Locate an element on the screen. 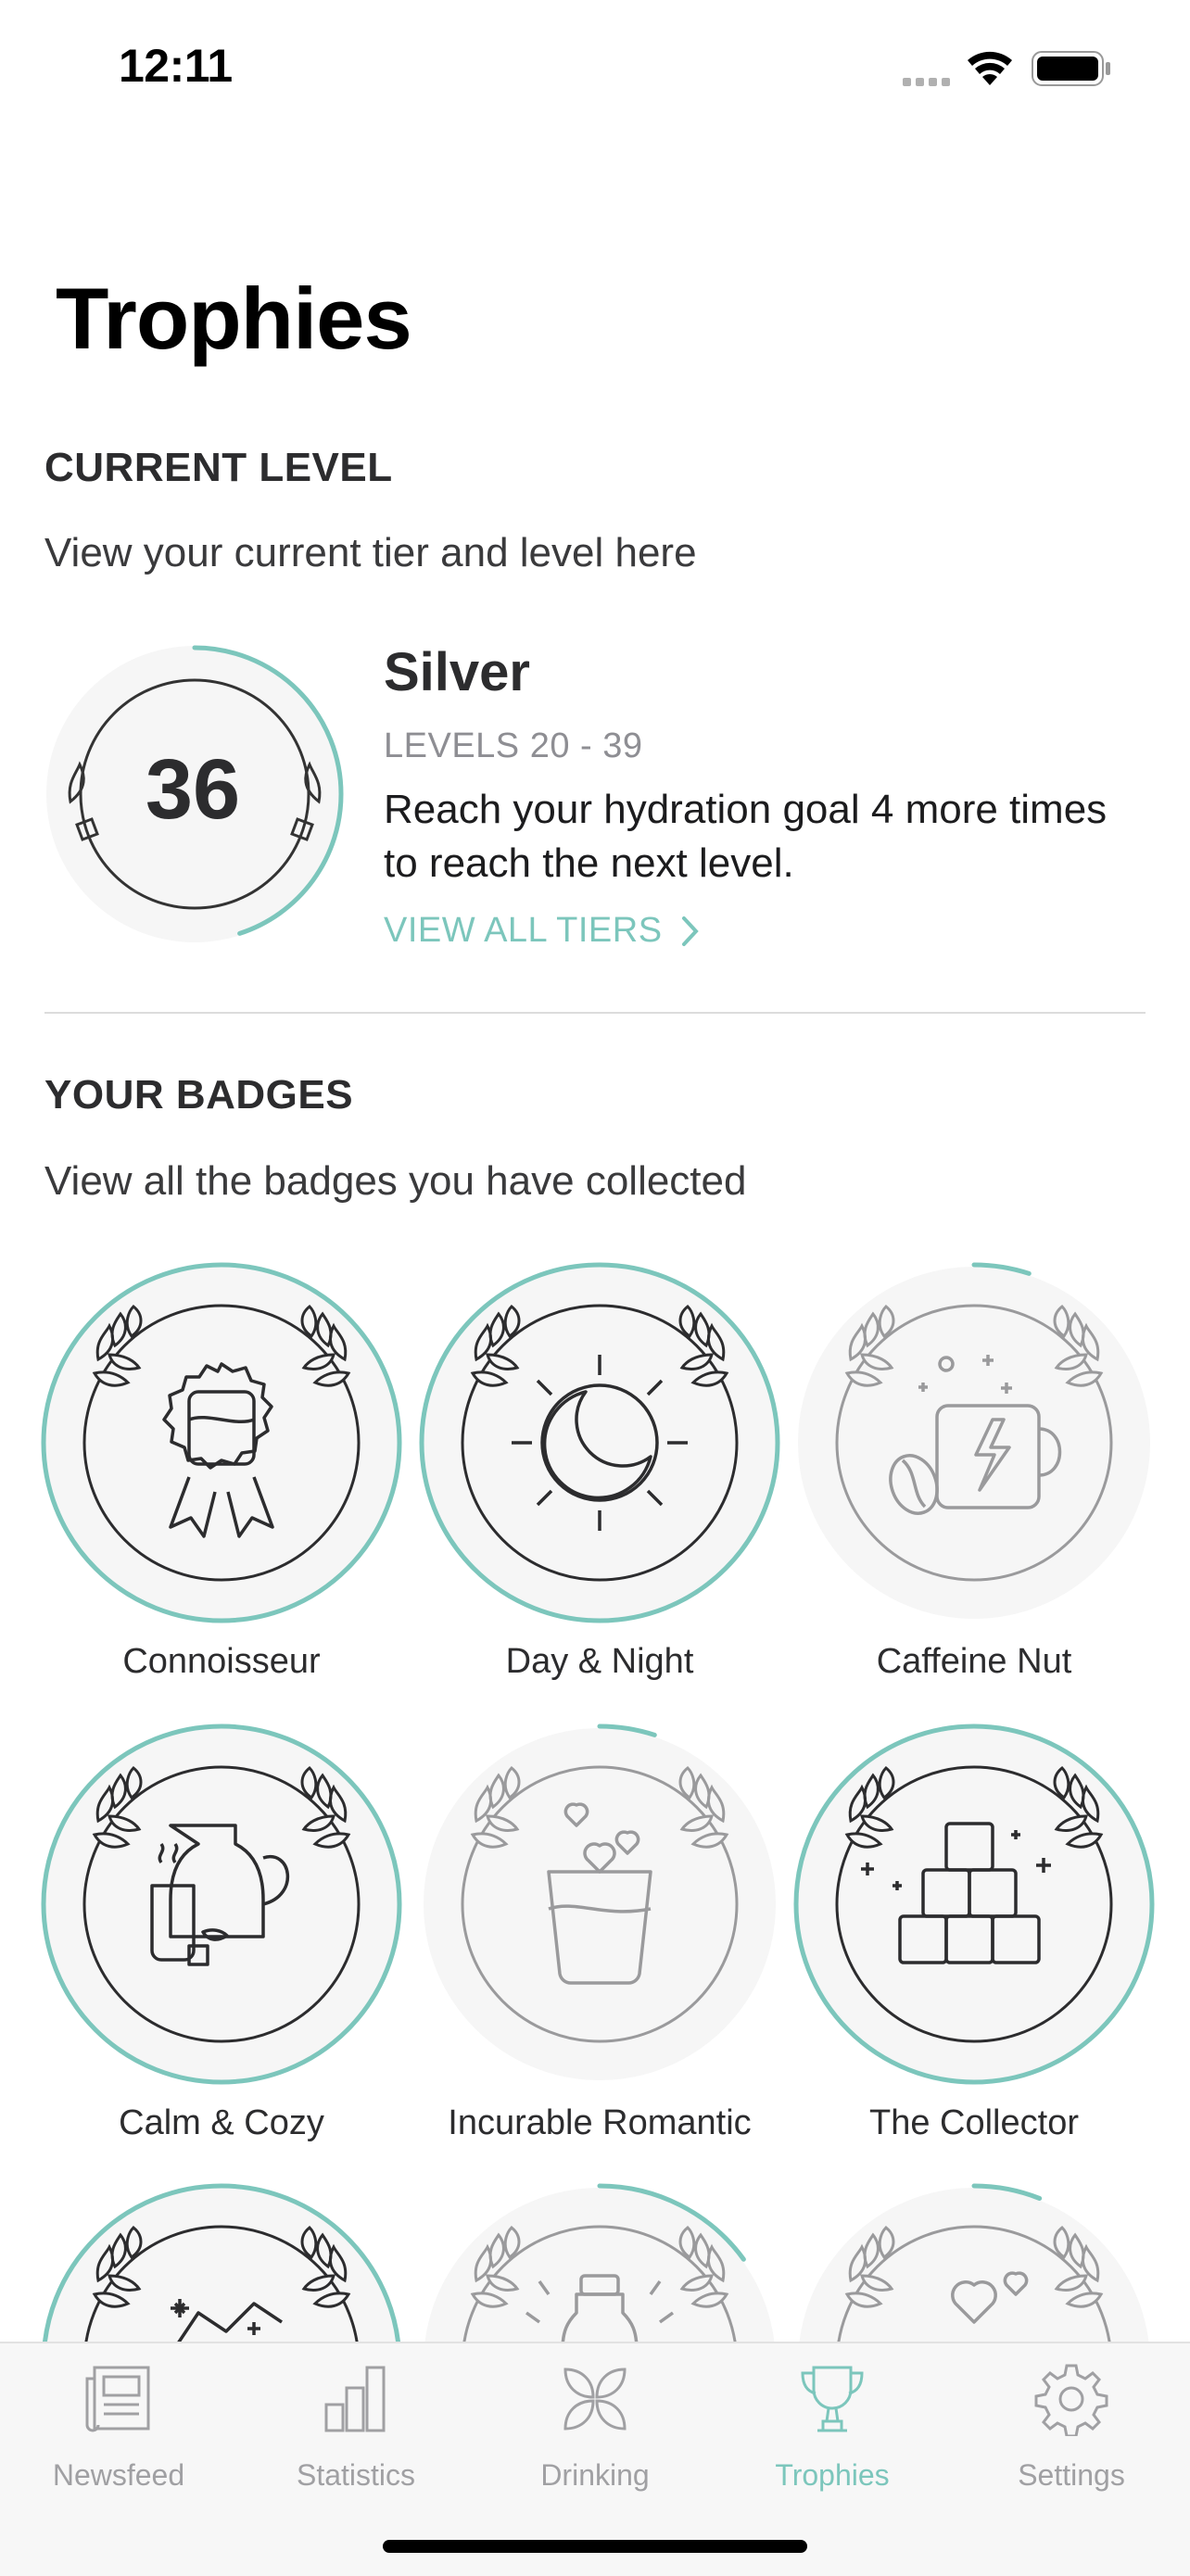 This screenshot has height=2576, width=1190. badge-item: Day & Night is located at coordinates (599, 1475).